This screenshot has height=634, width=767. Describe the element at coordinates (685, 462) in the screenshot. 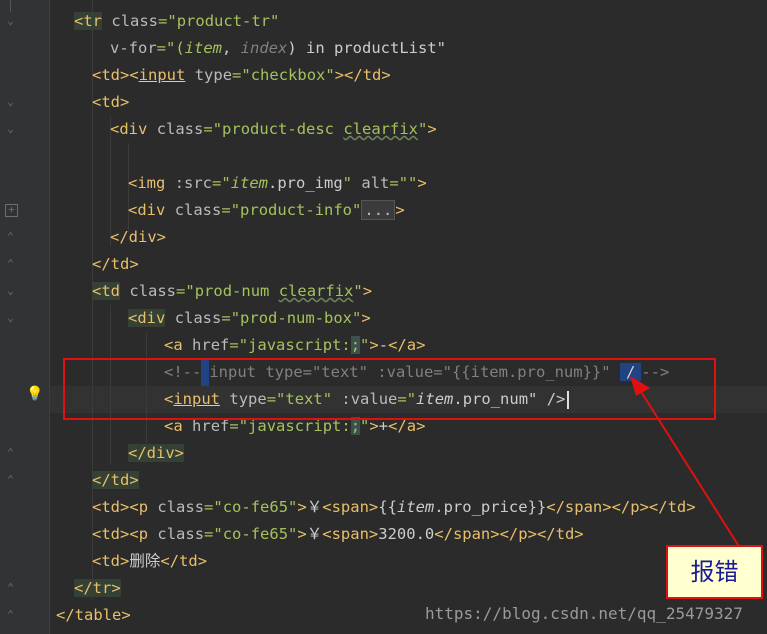

I see `arrow-icon` at that location.